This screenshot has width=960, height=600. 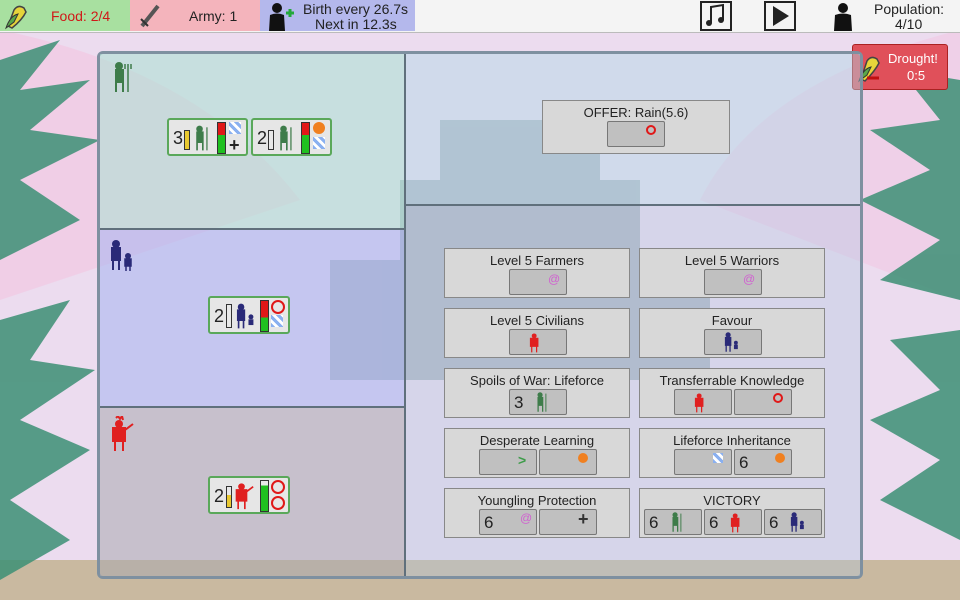 I want to click on army-panel: Army: 1, so click(x=195, y=15).